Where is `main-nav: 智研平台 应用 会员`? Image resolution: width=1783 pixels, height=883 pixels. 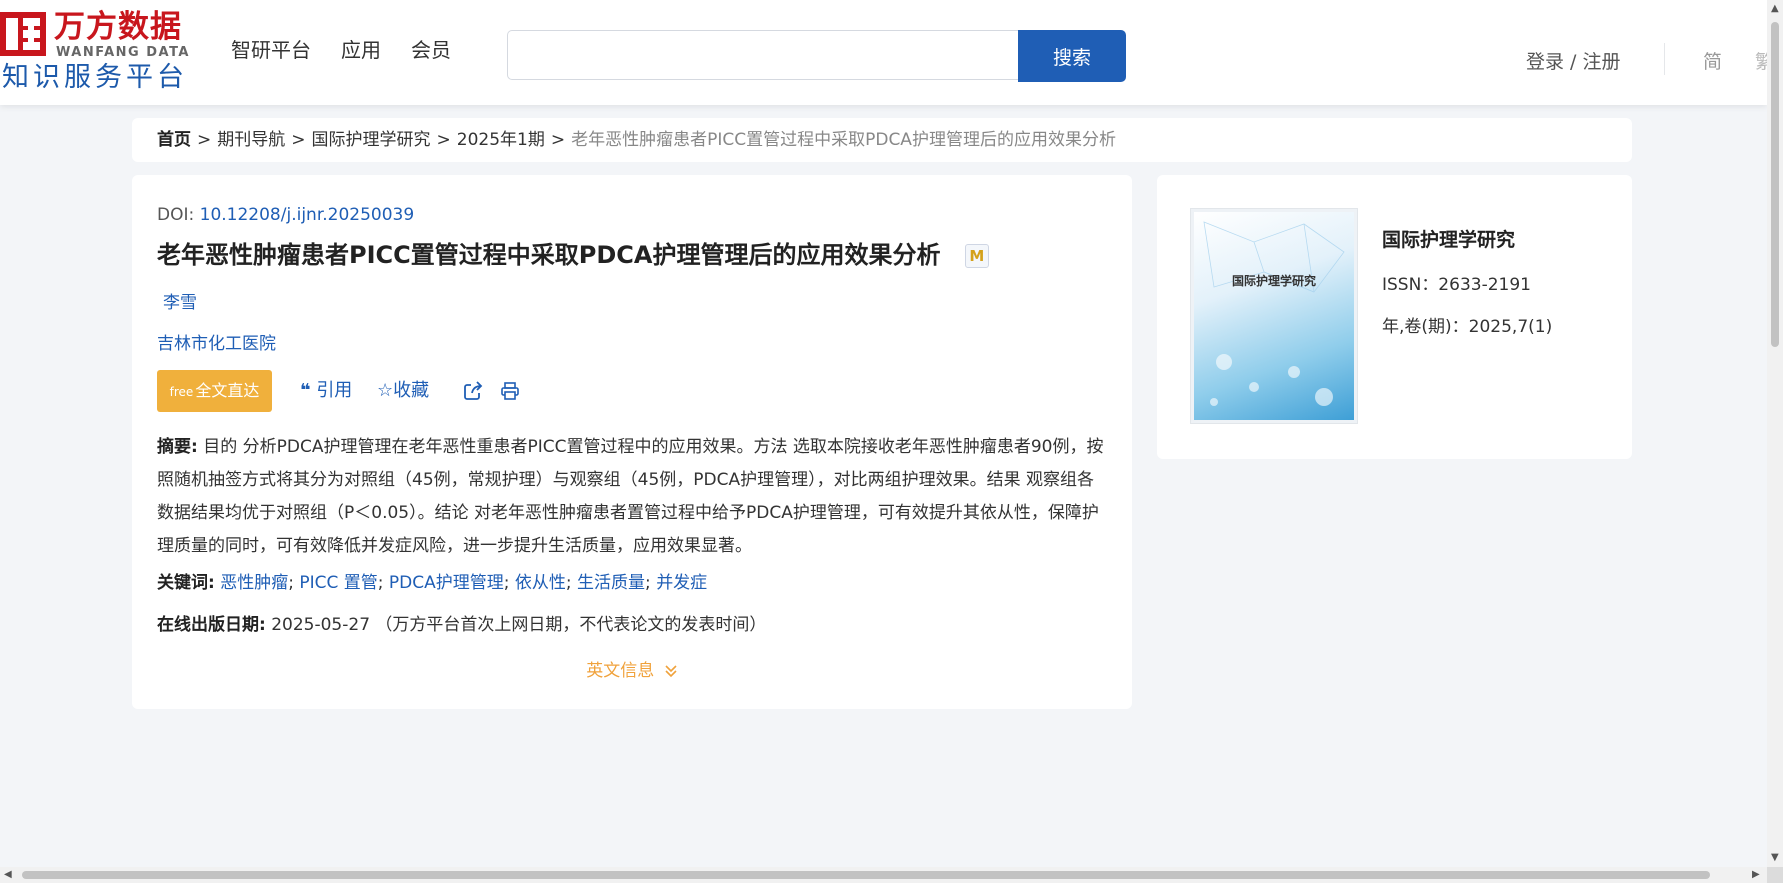 main-nav: 智研平台 应用 会员 is located at coordinates (341, 50).